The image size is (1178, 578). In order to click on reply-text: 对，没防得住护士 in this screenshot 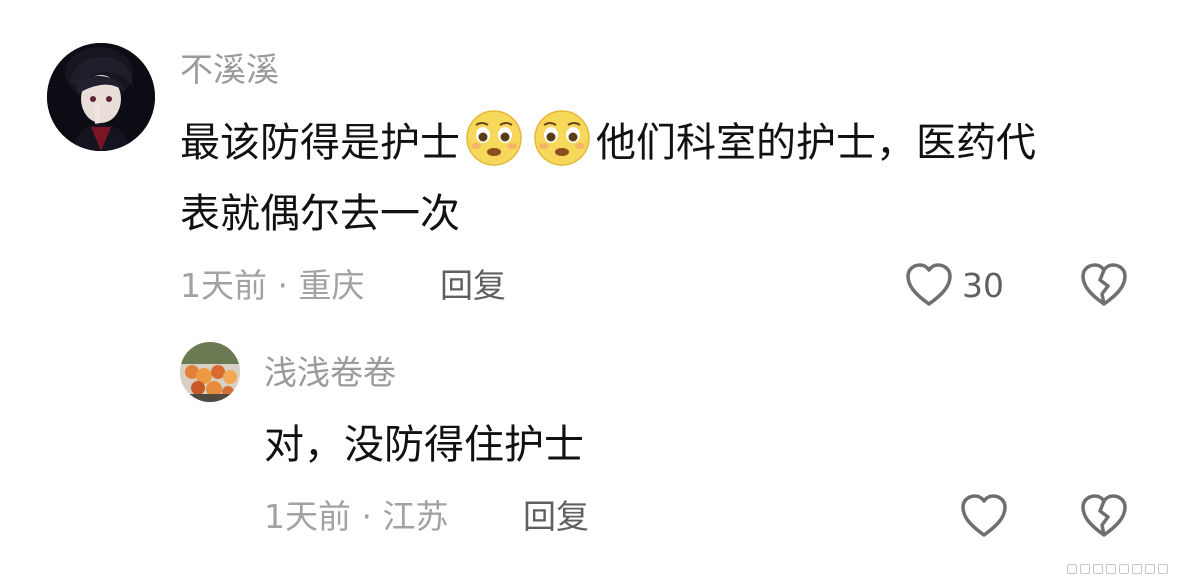, I will do `click(424, 445)`.